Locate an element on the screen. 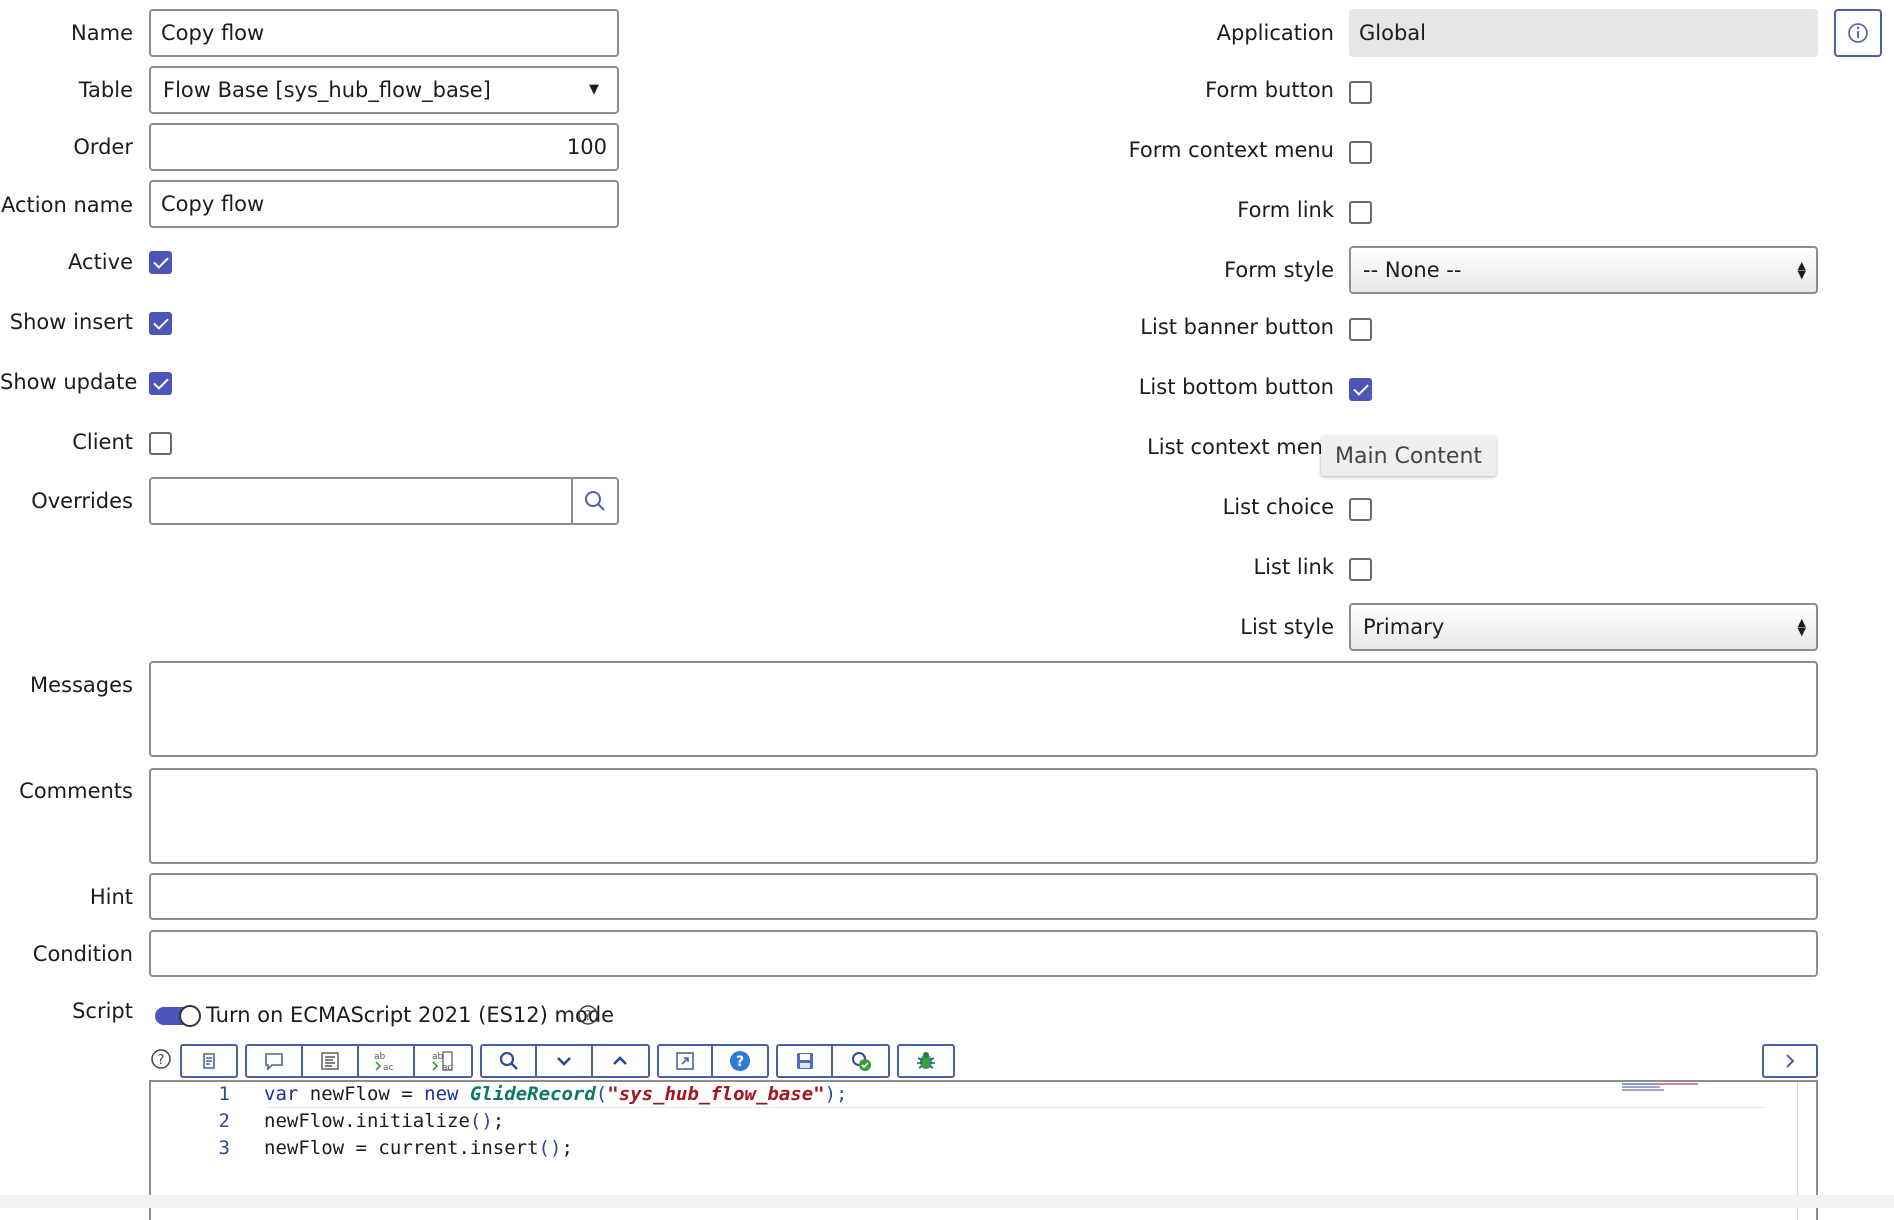  debug-button is located at coordinates (926, 1061).